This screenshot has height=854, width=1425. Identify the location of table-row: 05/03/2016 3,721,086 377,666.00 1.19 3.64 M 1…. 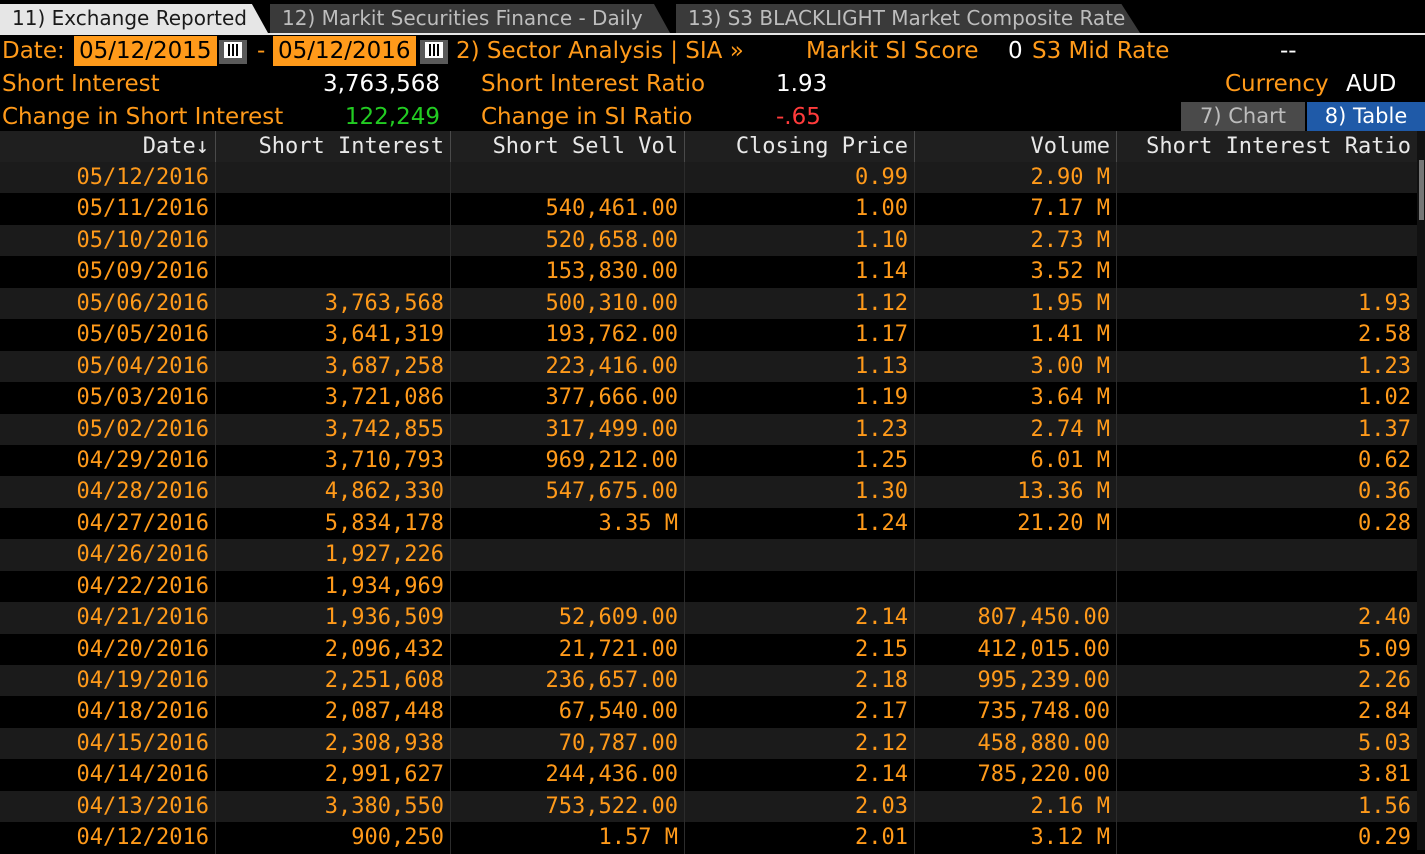
(708, 398).